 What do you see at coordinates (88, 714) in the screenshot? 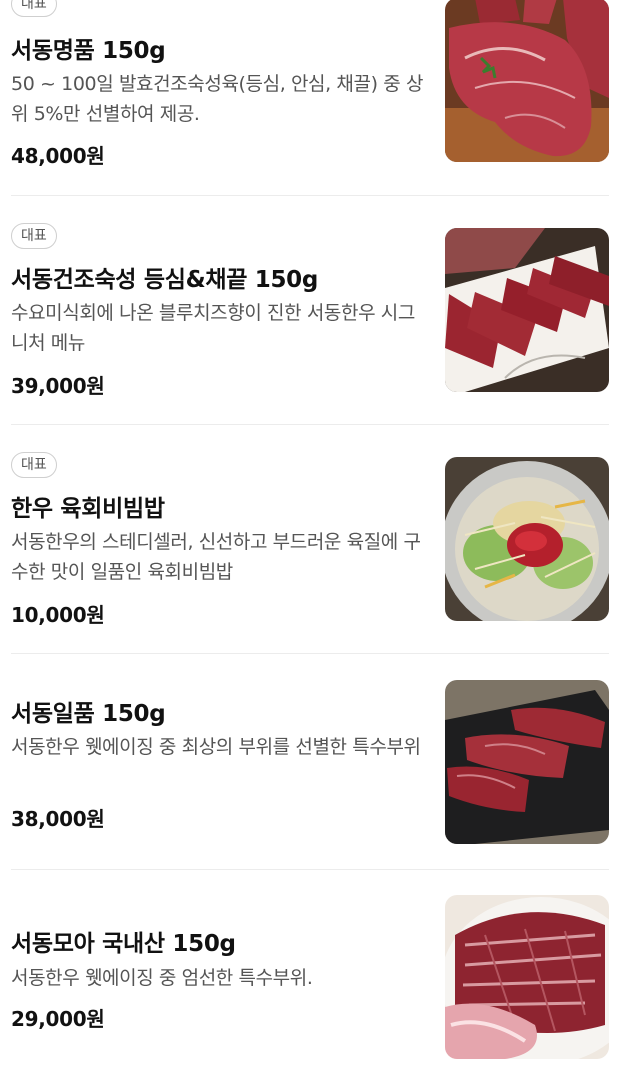
I see `menu-item-name: 서동일품 150g` at bounding box center [88, 714].